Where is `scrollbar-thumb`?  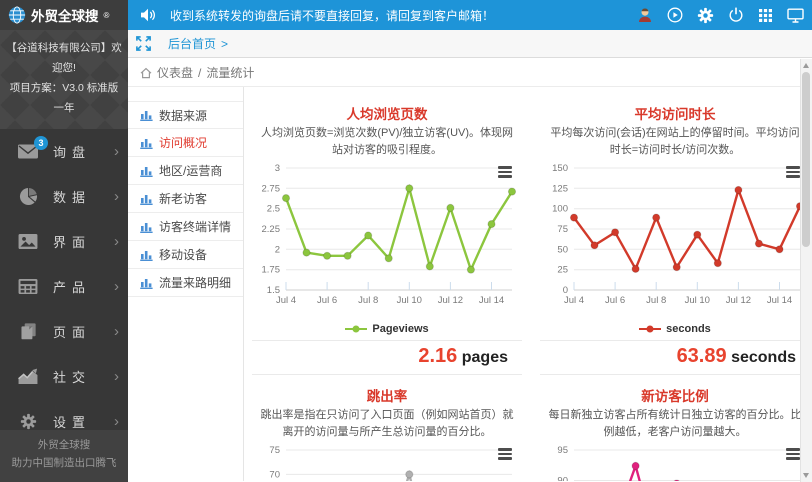 scrollbar-thumb is located at coordinates (806, 159).